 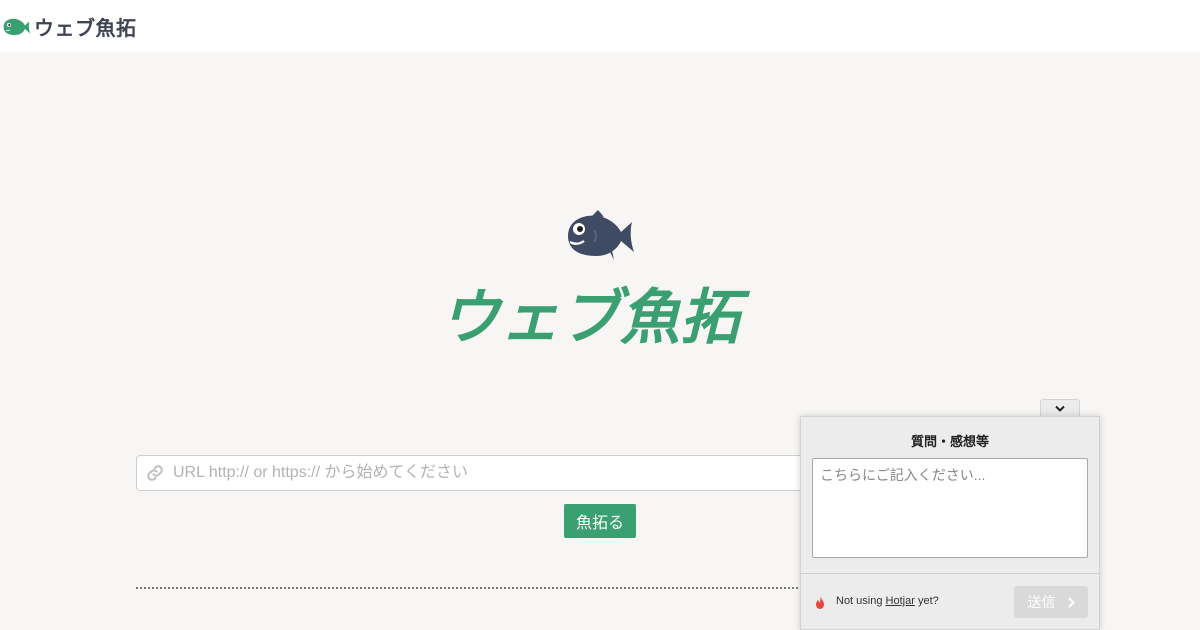 I want to click on link-icon, so click(x=155, y=473).